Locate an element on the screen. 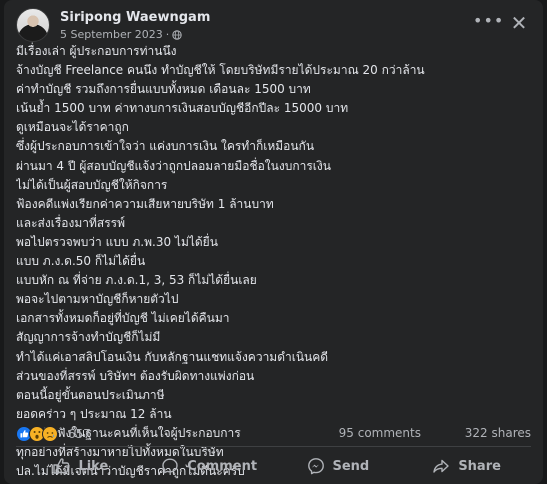  messenger-icon is located at coordinates (315, 466).